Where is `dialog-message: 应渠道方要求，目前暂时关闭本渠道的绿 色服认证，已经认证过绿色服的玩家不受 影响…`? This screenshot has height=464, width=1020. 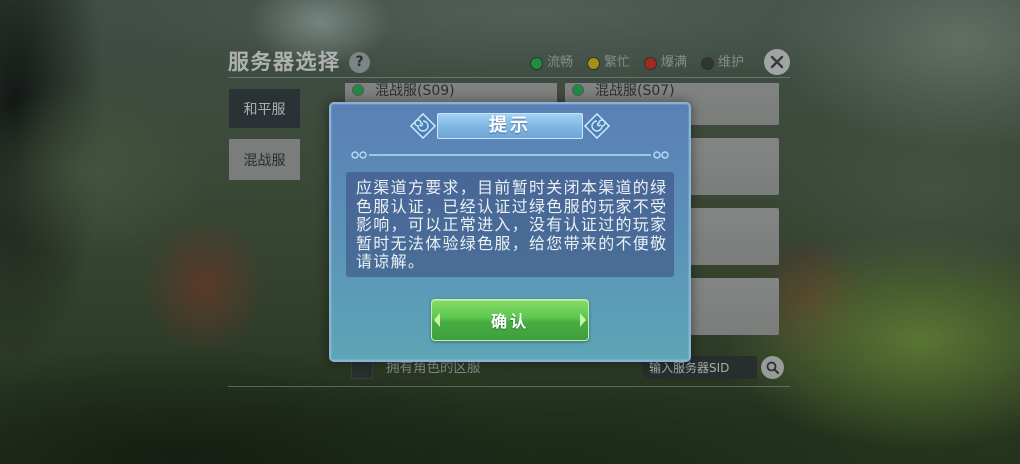 dialog-message: 应渠道方要求，目前暂时关闭本渠道的绿 色服认证，已经认证过绿色服的玩家不受 影响… is located at coordinates (510, 224).